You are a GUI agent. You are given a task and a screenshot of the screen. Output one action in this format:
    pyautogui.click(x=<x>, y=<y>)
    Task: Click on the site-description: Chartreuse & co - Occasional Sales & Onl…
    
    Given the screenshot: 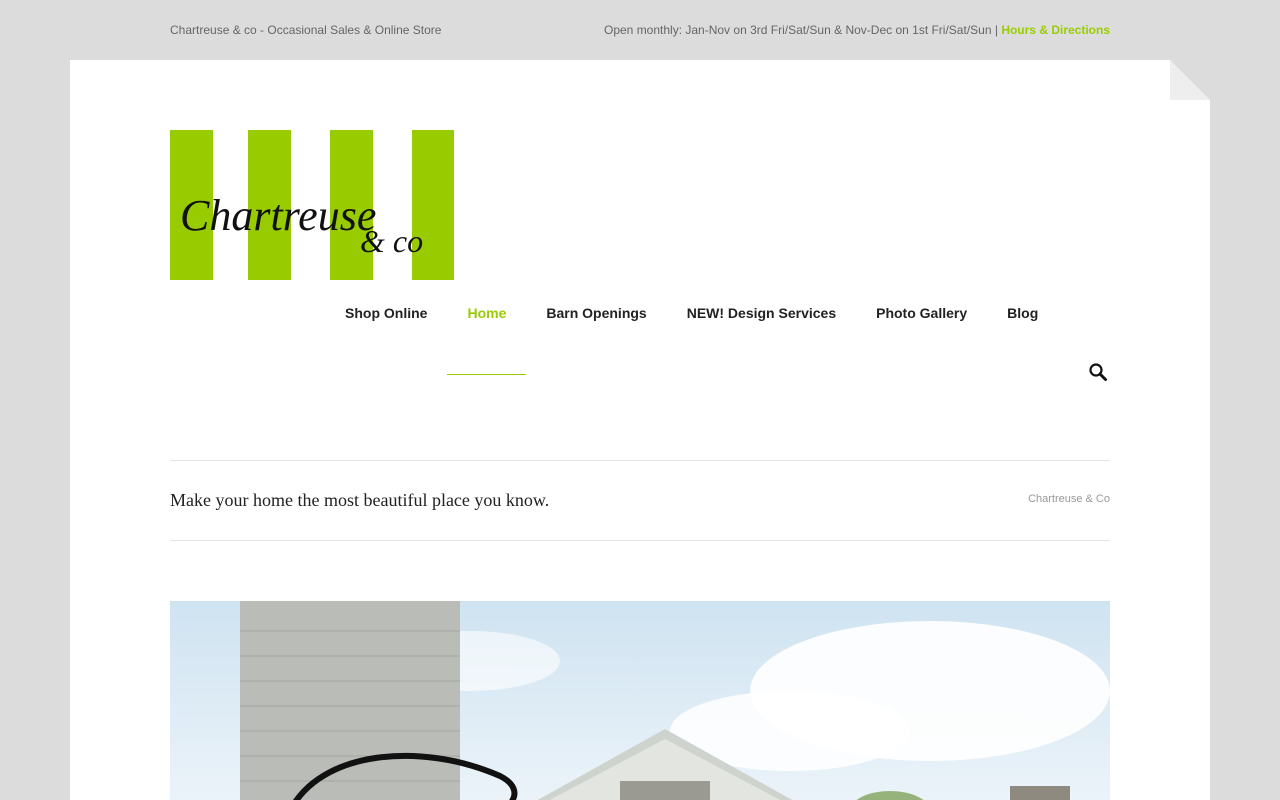 What is the action you would take?
    pyautogui.click(x=306, y=30)
    